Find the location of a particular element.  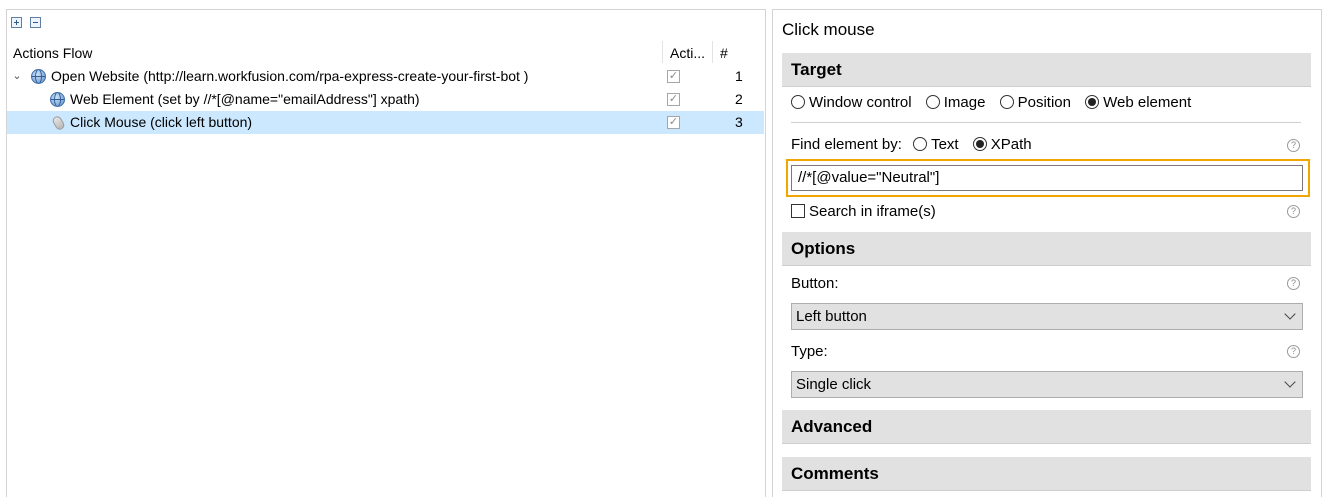

row-number: 1 is located at coordinates (739, 76).